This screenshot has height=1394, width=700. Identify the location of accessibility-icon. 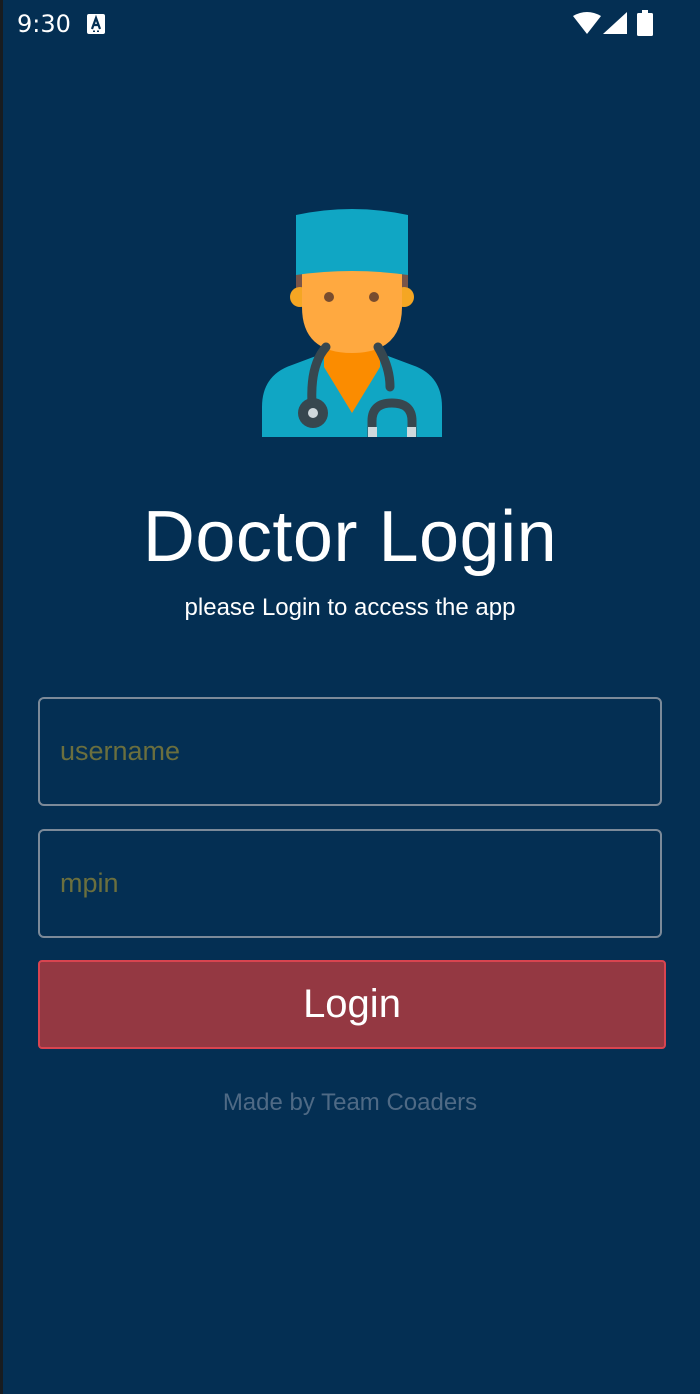
(96, 24).